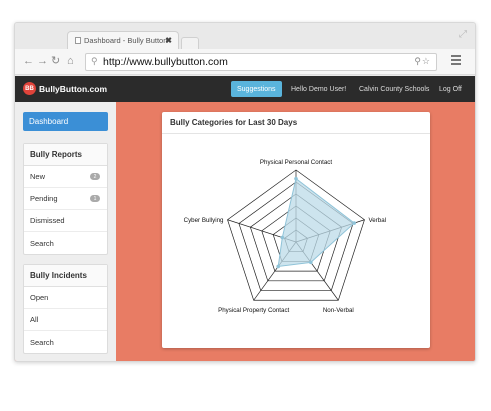  What do you see at coordinates (245, 36) in the screenshot?
I see `tab-strip: Dashboard - Bully Button ✖ ⤢` at bounding box center [245, 36].